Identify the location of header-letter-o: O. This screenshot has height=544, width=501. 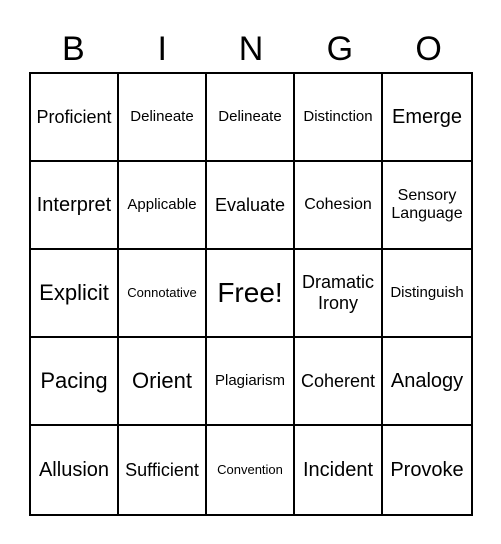
(428, 49).